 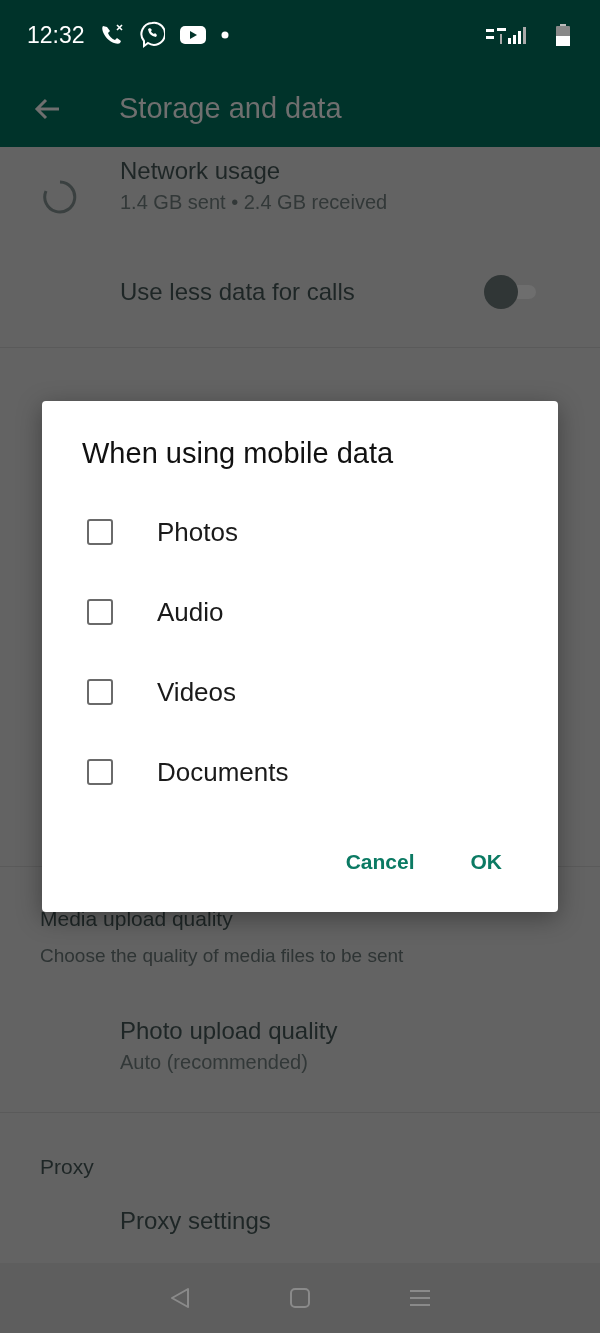 What do you see at coordinates (197, 692) in the screenshot?
I see `option-label: Videos` at bounding box center [197, 692].